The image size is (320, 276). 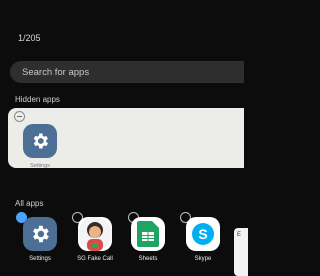 What do you see at coordinates (148, 259) in the screenshot?
I see `app-label: Sheets` at bounding box center [148, 259].